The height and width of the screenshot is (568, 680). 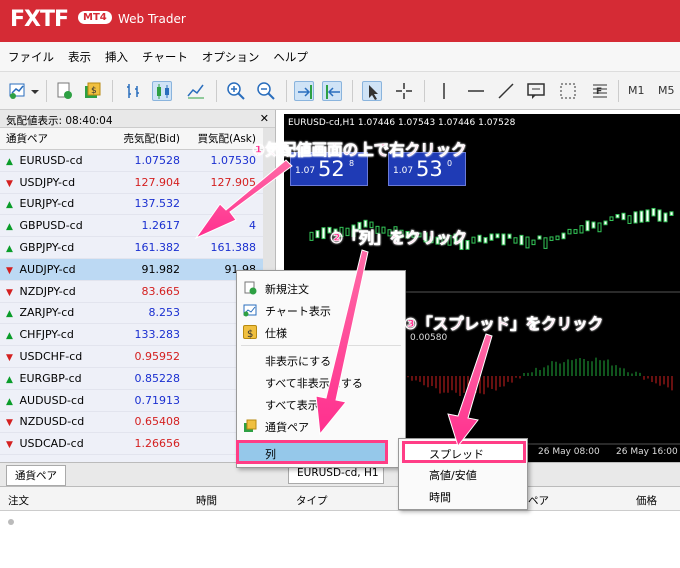 I want to click on symbol-cell: ▼ NZDUSD-cd, so click(x=45, y=422).